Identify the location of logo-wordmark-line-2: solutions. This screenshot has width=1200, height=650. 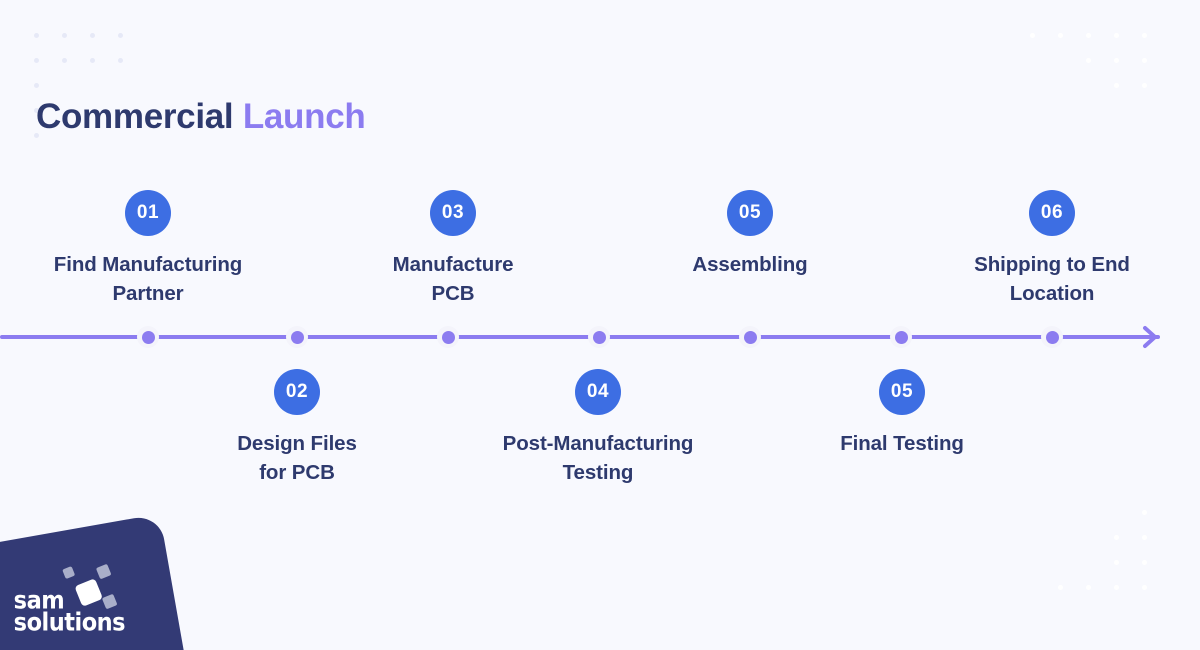
(69, 622).